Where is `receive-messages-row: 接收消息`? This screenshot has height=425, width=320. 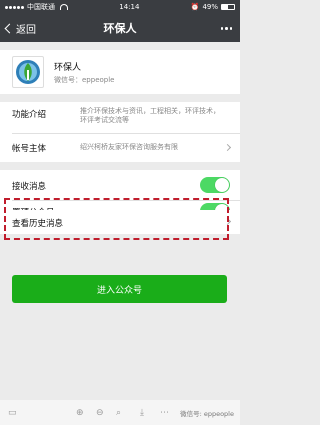
receive-messages-row: 接收消息 is located at coordinates (120, 185).